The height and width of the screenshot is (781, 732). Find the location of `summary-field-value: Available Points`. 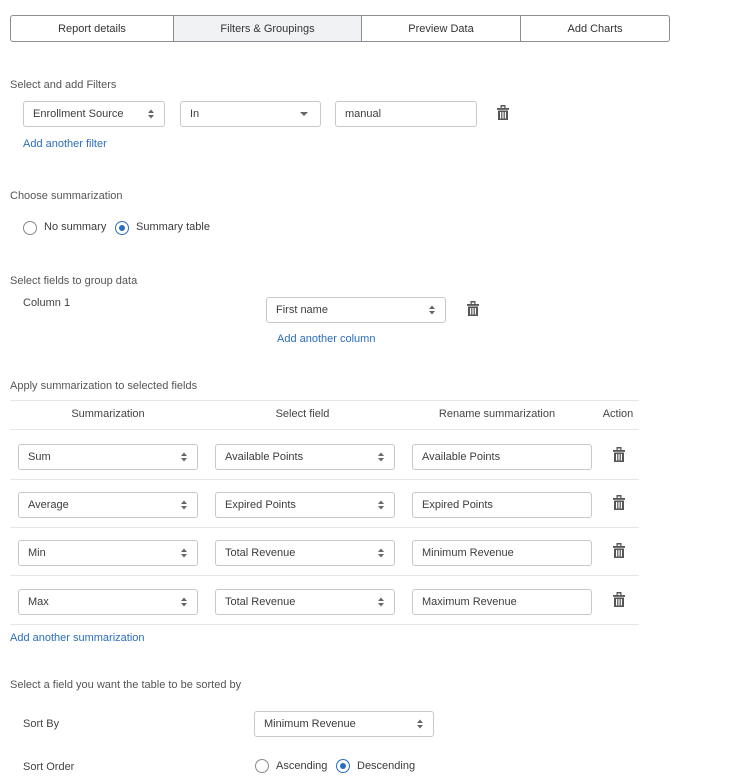

summary-field-value: Available Points is located at coordinates (264, 457).